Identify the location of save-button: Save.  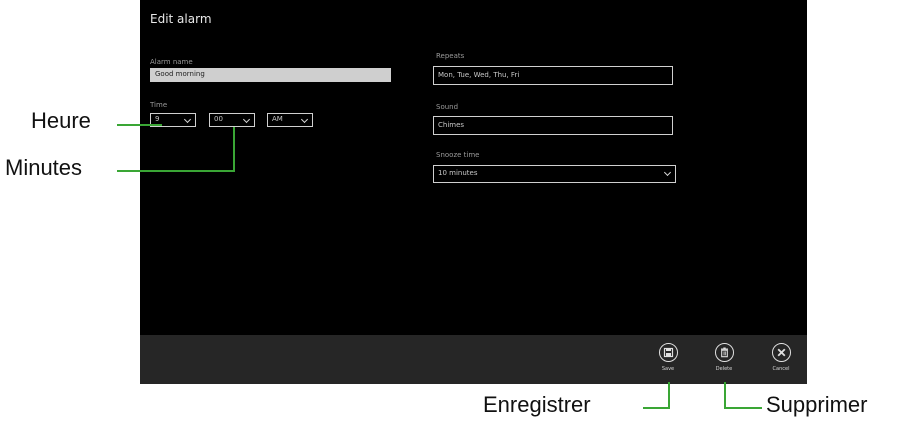
(668, 357).